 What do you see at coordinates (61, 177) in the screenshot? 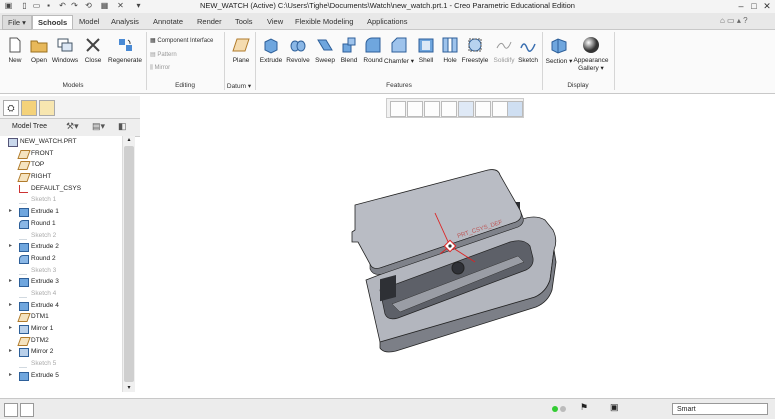
I see `tree-item: RIGHT` at bounding box center [61, 177].